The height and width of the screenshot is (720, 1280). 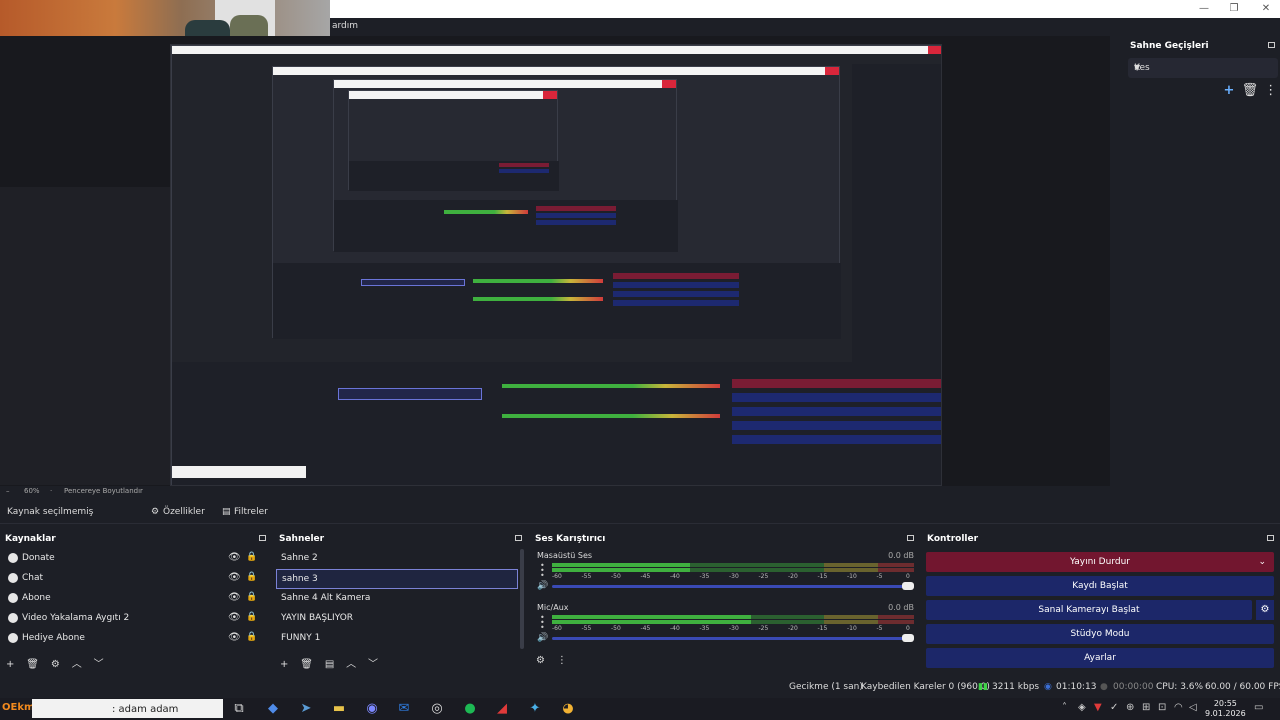 I want to click on clock-date: 9.01.2026, so click(x=1225, y=713).